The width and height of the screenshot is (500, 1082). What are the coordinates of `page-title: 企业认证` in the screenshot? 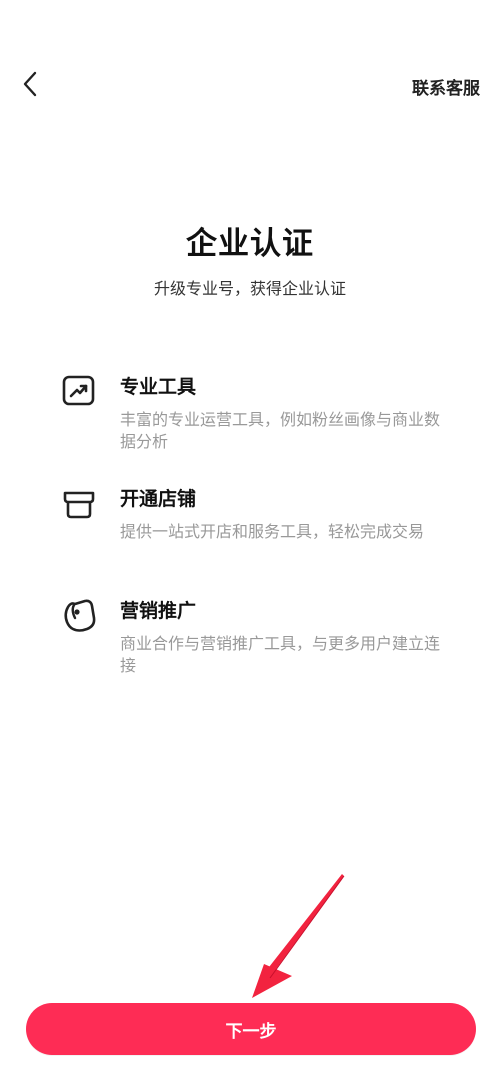 It's located at (250, 244).